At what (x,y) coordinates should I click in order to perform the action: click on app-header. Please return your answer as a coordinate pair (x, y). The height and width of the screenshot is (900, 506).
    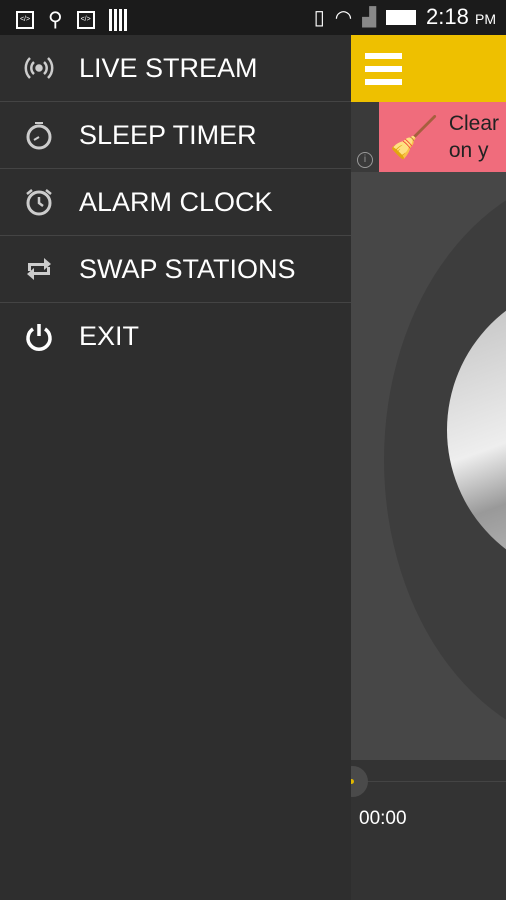
    Looking at the image, I should click on (428, 68).